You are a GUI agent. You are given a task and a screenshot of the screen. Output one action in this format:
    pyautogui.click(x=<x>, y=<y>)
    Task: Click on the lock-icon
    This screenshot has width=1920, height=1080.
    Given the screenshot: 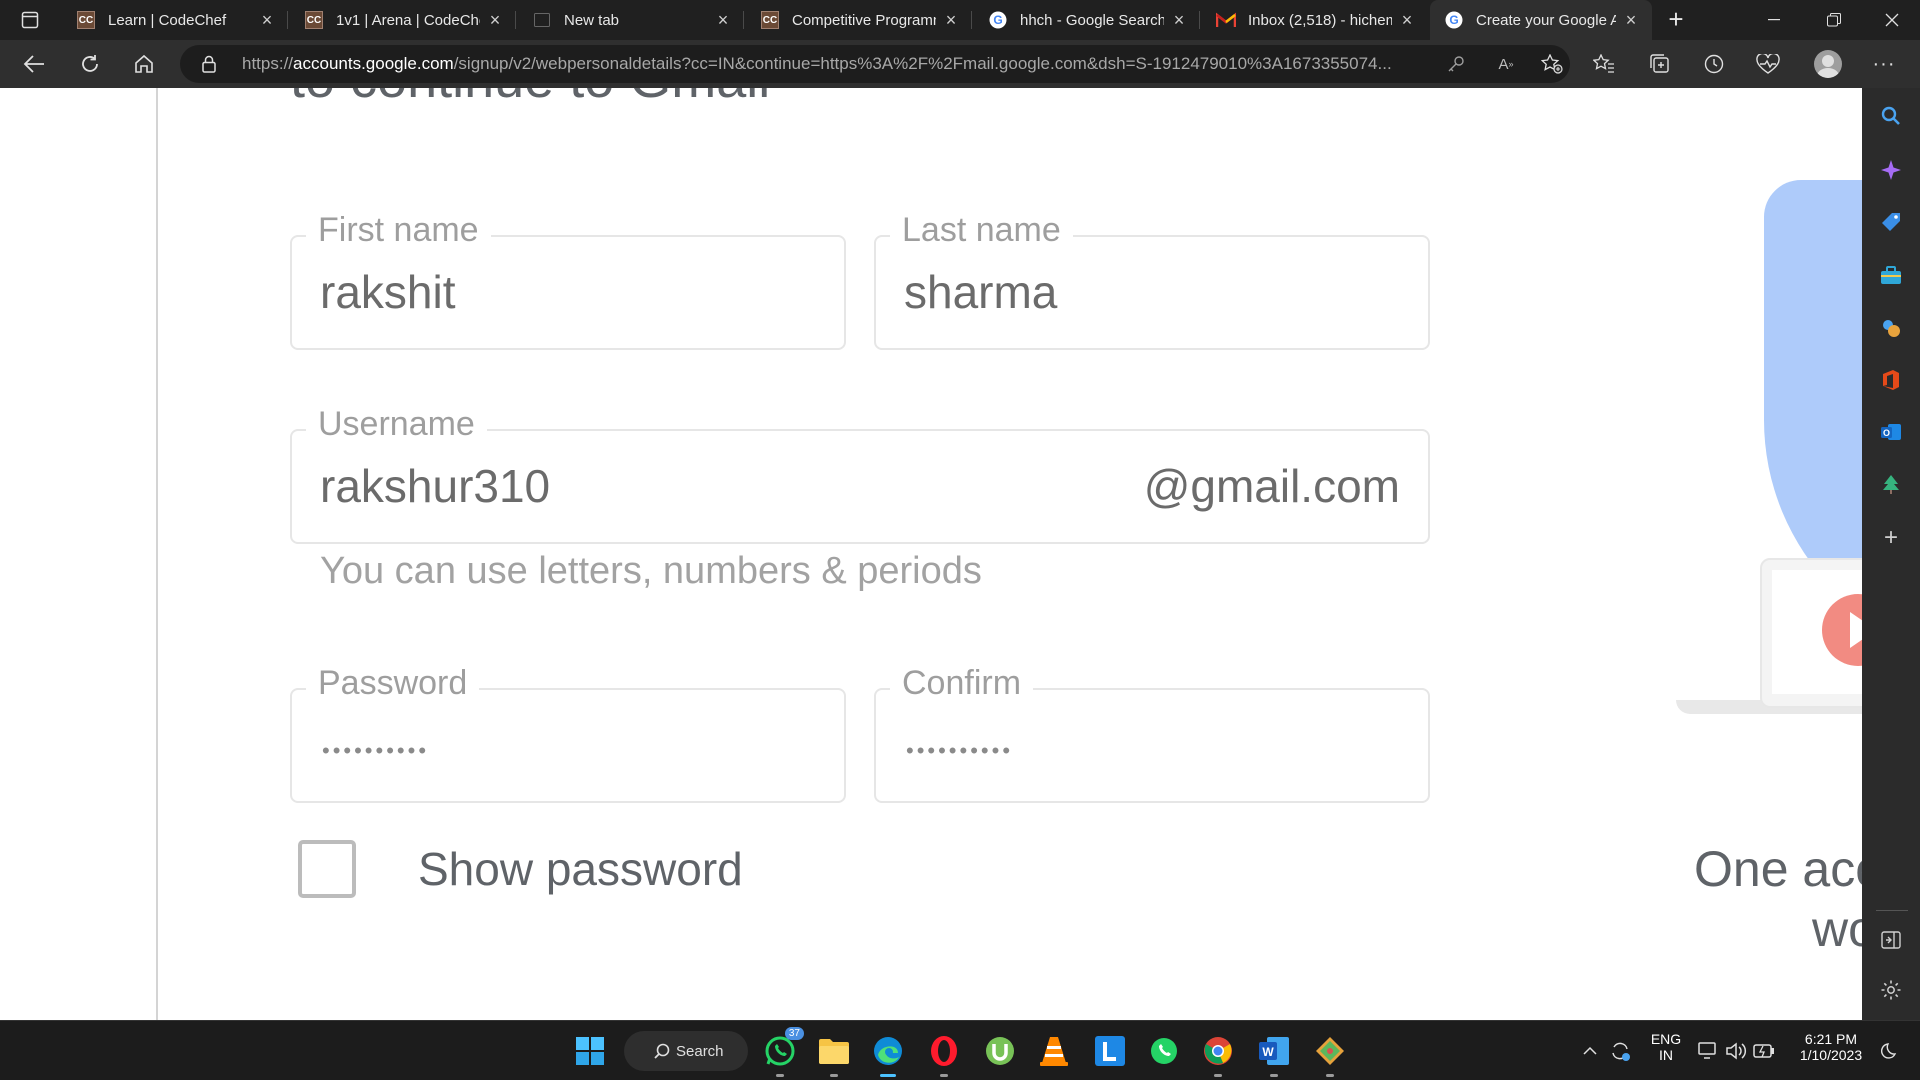 What is the action you would take?
    pyautogui.click(x=209, y=66)
    